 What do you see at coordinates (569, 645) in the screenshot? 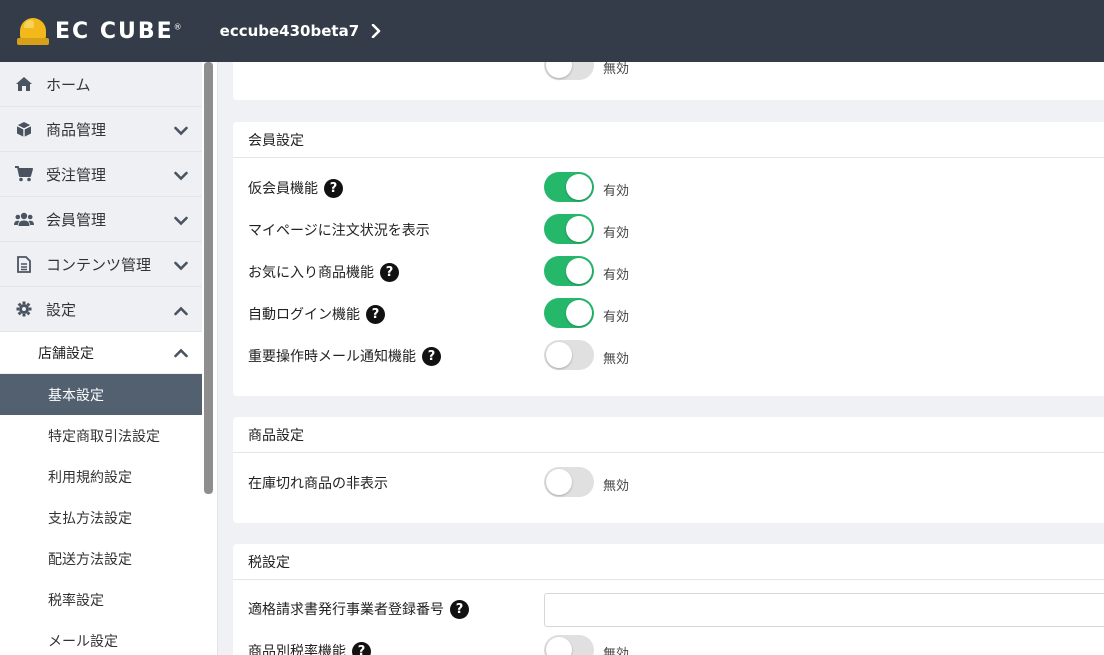
I see `toggle-product-tax` at bounding box center [569, 645].